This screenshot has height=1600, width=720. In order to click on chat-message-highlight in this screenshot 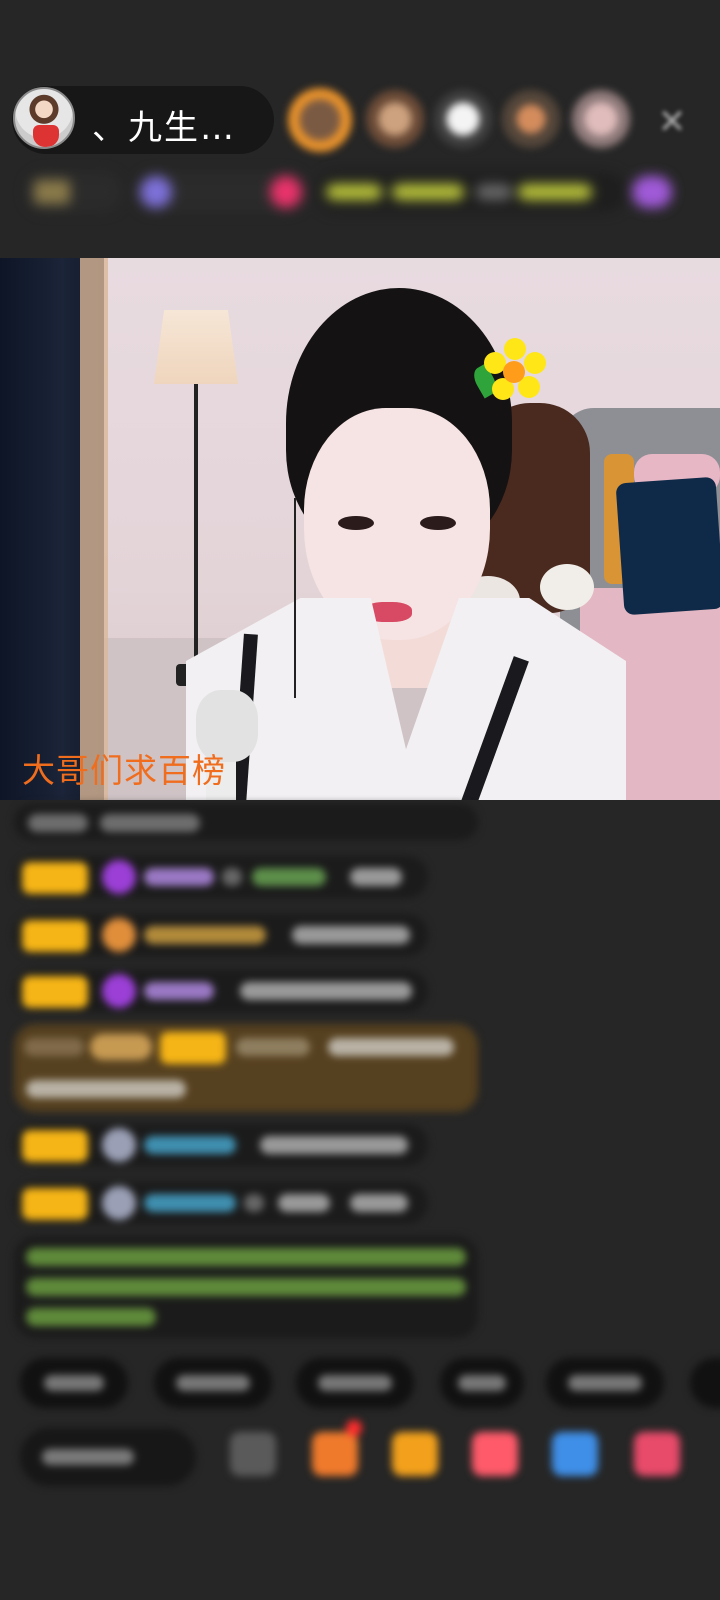, I will do `click(246, 1068)`.